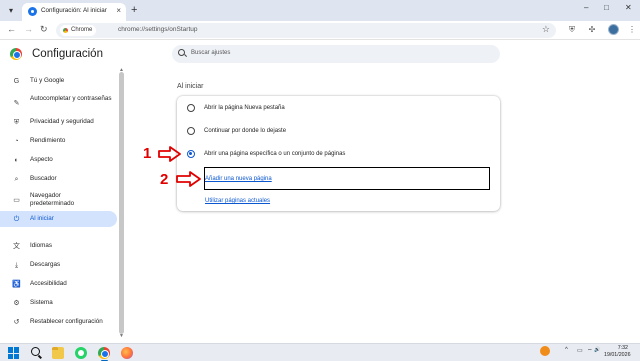  What do you see at coordinates (592, 30) in the screenshot?
I see `puzzle-icon: ✣` at bounding box center [592, 30].